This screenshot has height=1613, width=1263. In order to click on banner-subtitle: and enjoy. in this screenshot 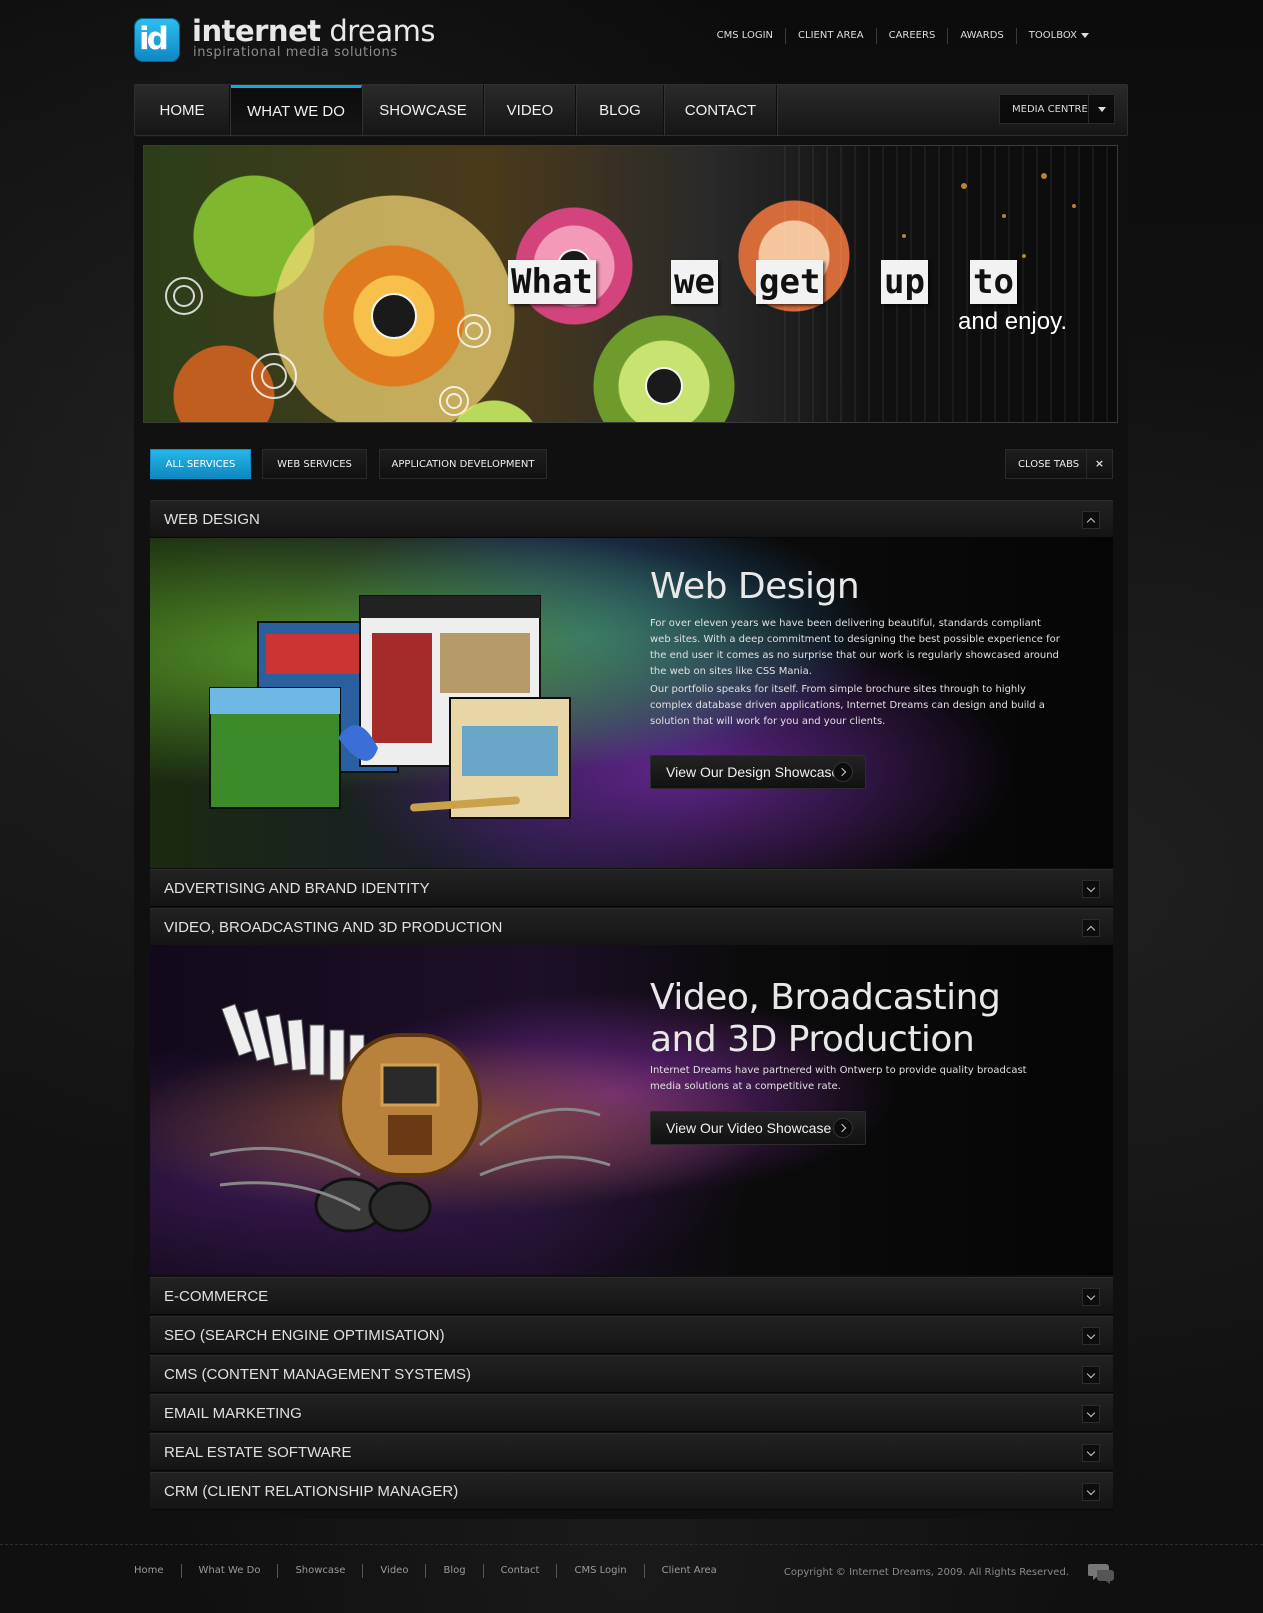, I will do `click(1012, 321)`.